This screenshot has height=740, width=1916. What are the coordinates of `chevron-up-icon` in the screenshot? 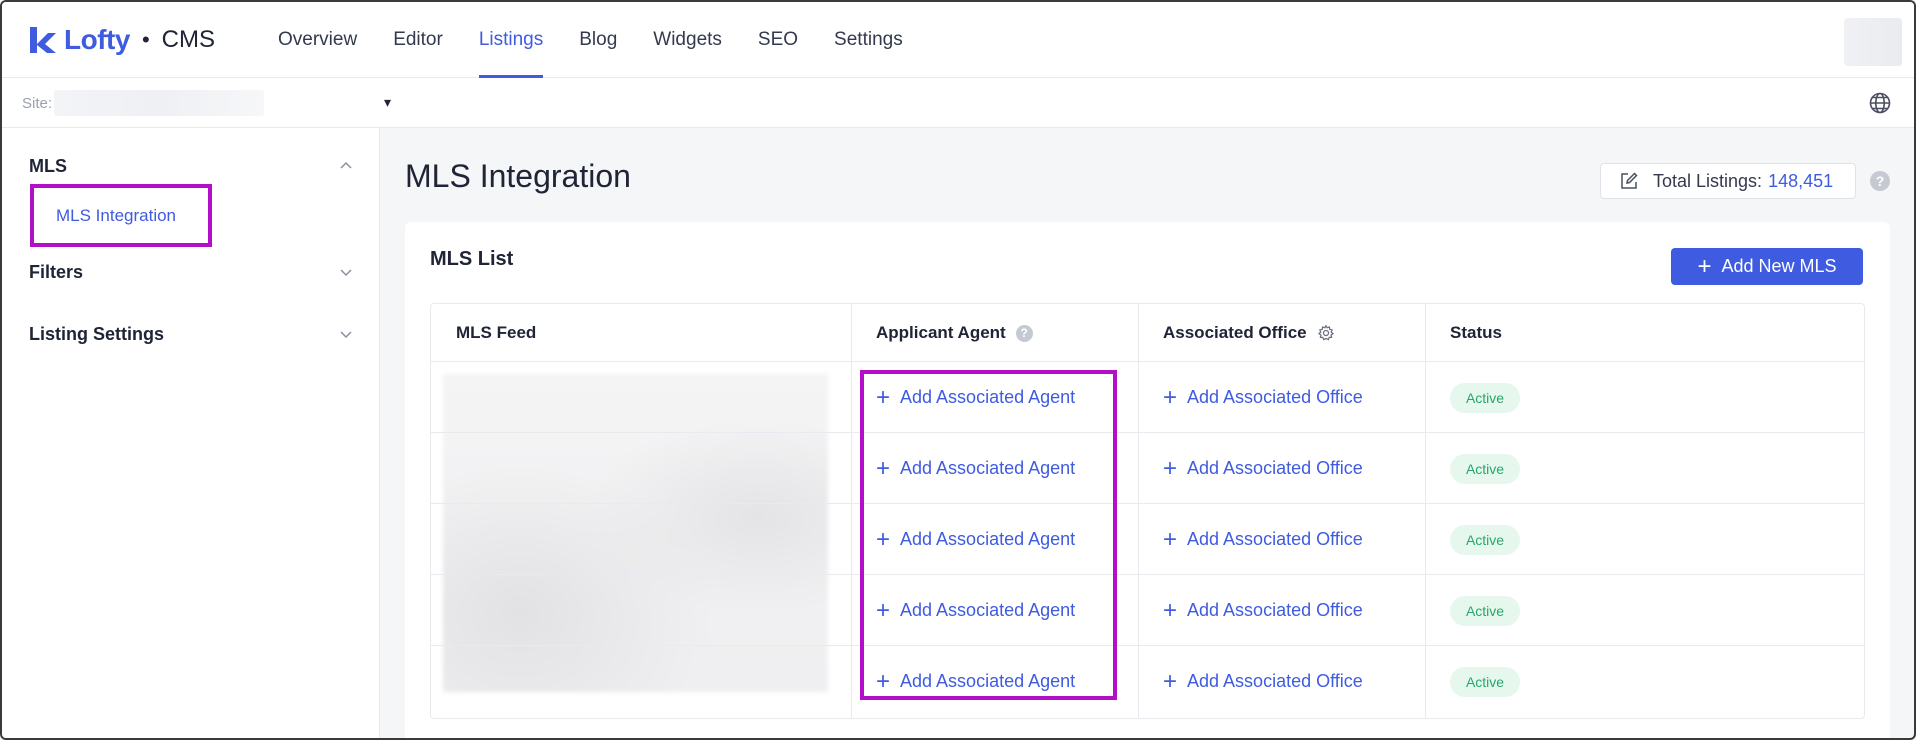 It's located at (346, 166).